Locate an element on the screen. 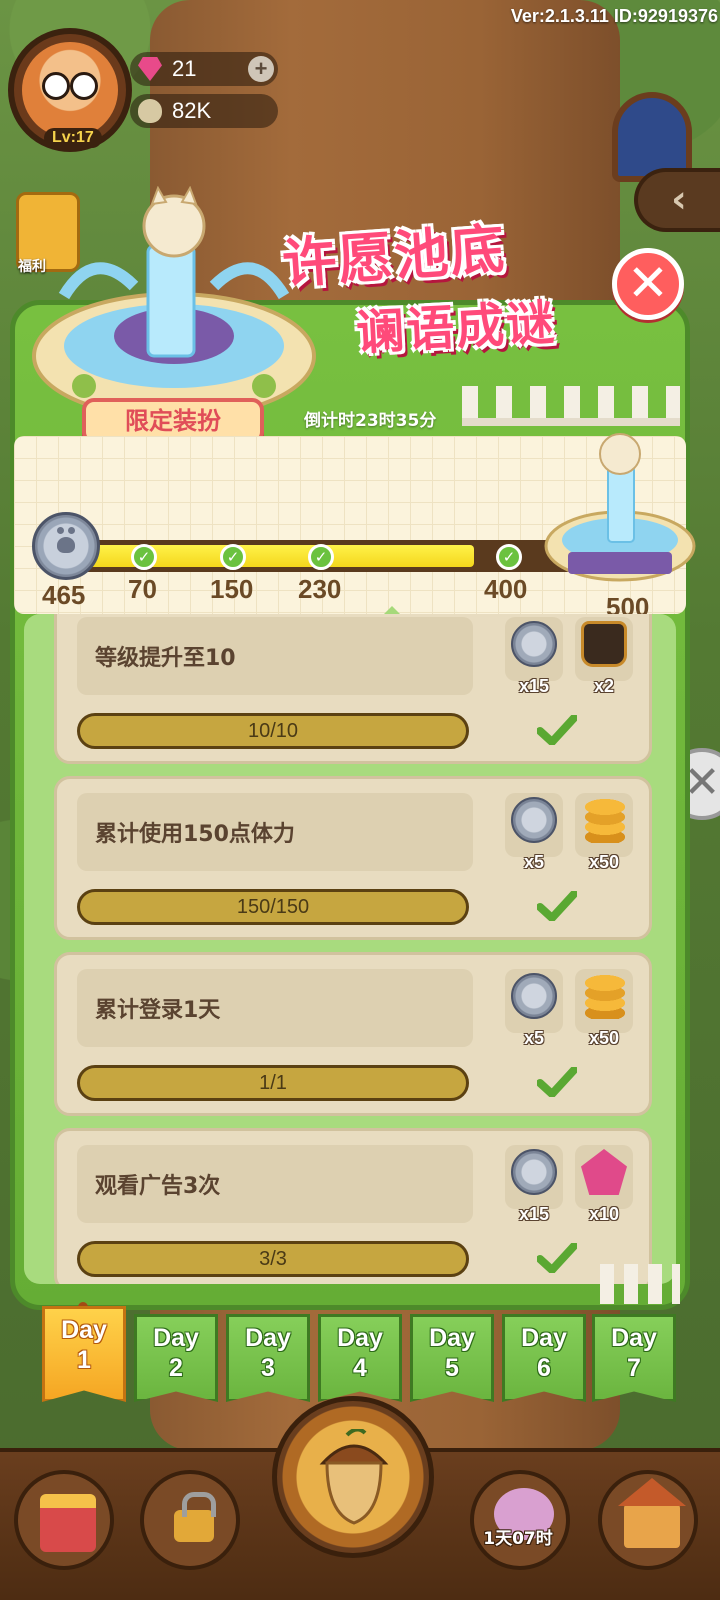 This screenshot has height=1600, width=720. acorn-icon is located at coordinates (354, 1477).